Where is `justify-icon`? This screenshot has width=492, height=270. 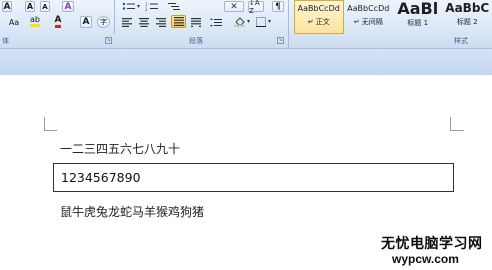
justify-icon is located at coordinates (178, 21).